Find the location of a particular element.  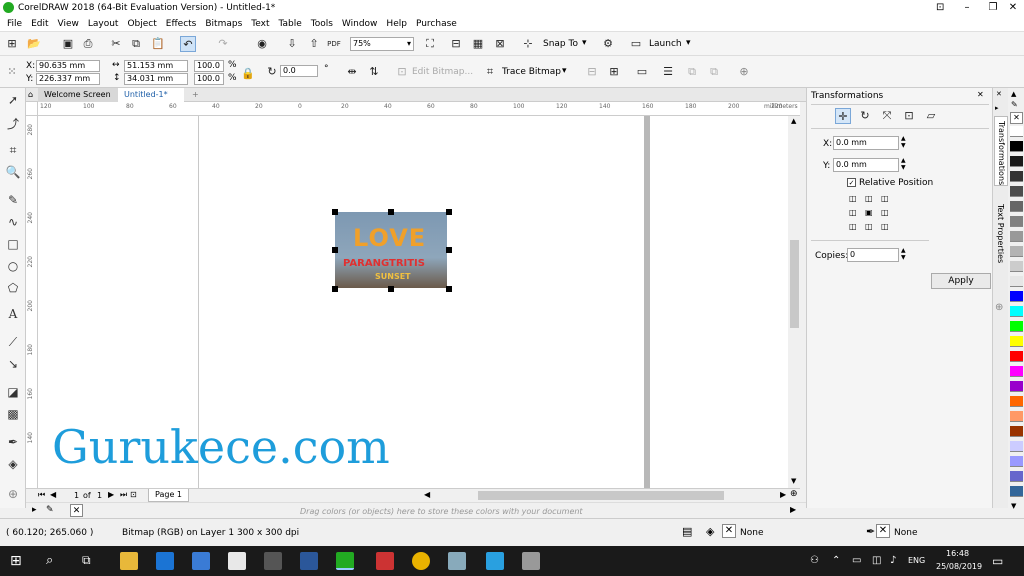

windows-start-icon: ⊞ is located at coordinates (16, 561).